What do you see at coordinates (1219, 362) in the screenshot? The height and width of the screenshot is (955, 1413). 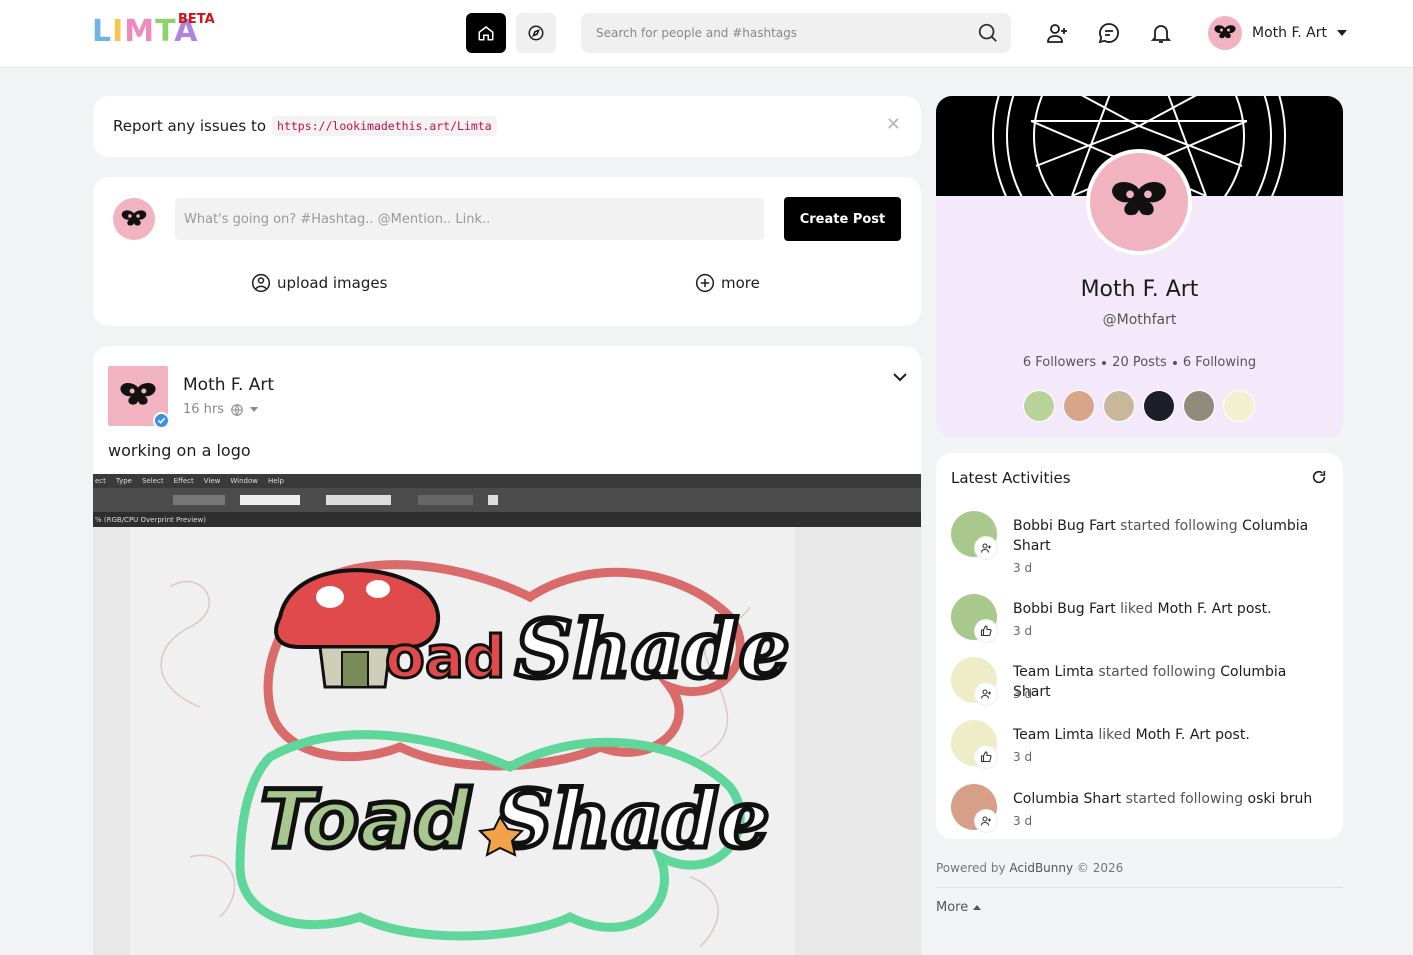 I see `following-count: 6 Following` at bounding box center [1219, 362].